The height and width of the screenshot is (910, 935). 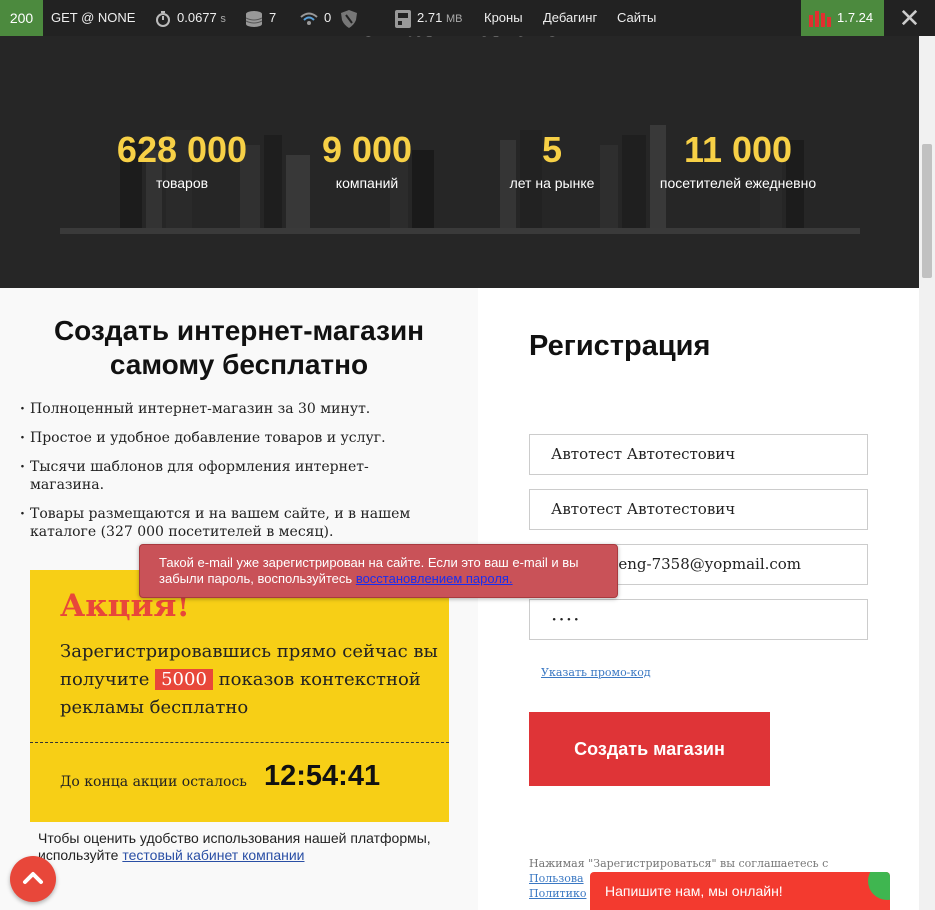 I want to click on stat-years: 5 лет на рынке, so click(x=552, y=161).